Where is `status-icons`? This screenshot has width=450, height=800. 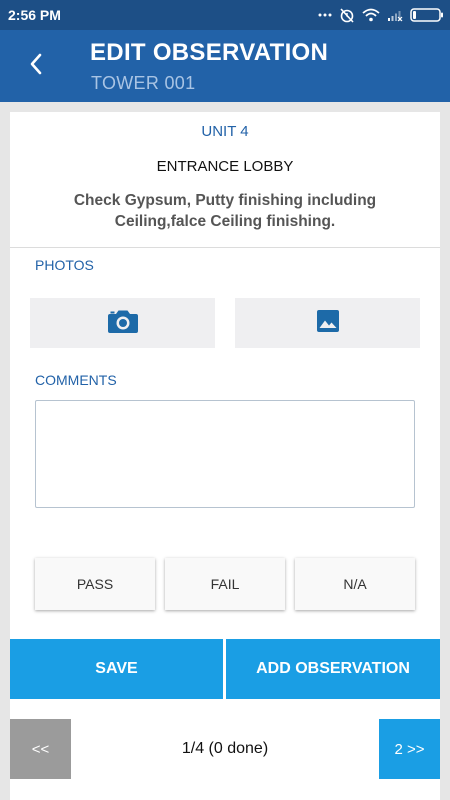 status-icons is located at coordinates (381, 15).